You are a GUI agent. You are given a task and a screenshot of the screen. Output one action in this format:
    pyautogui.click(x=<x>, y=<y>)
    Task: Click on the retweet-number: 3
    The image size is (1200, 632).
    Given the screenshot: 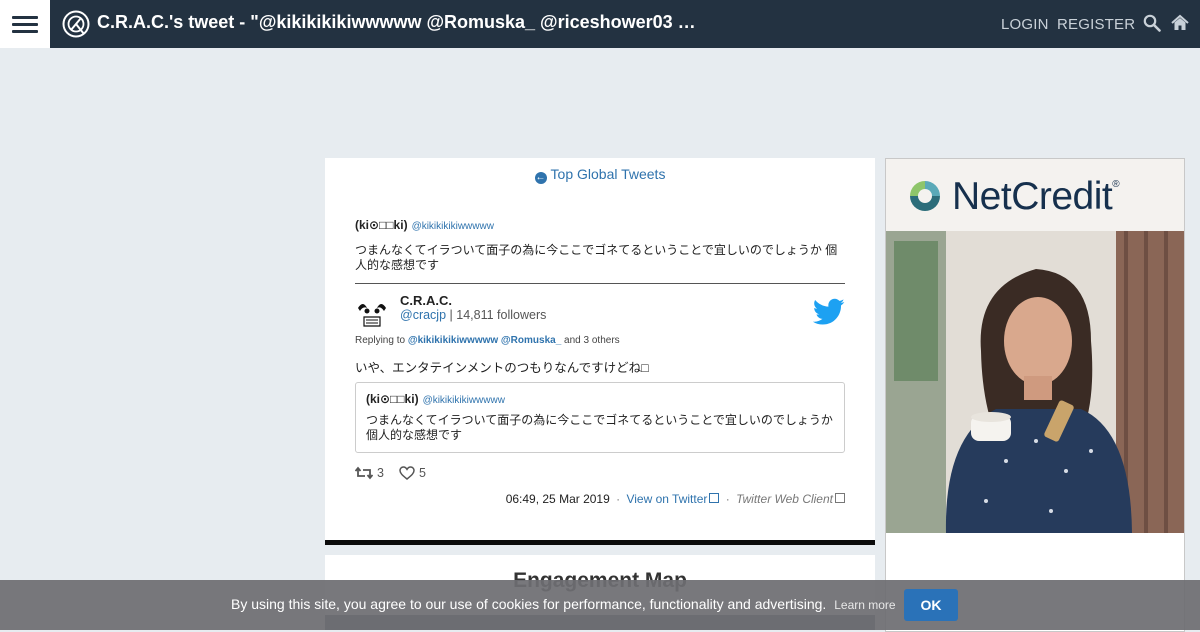 What is the action you would take?
    pyautogui.click(x=380, y=473)
    